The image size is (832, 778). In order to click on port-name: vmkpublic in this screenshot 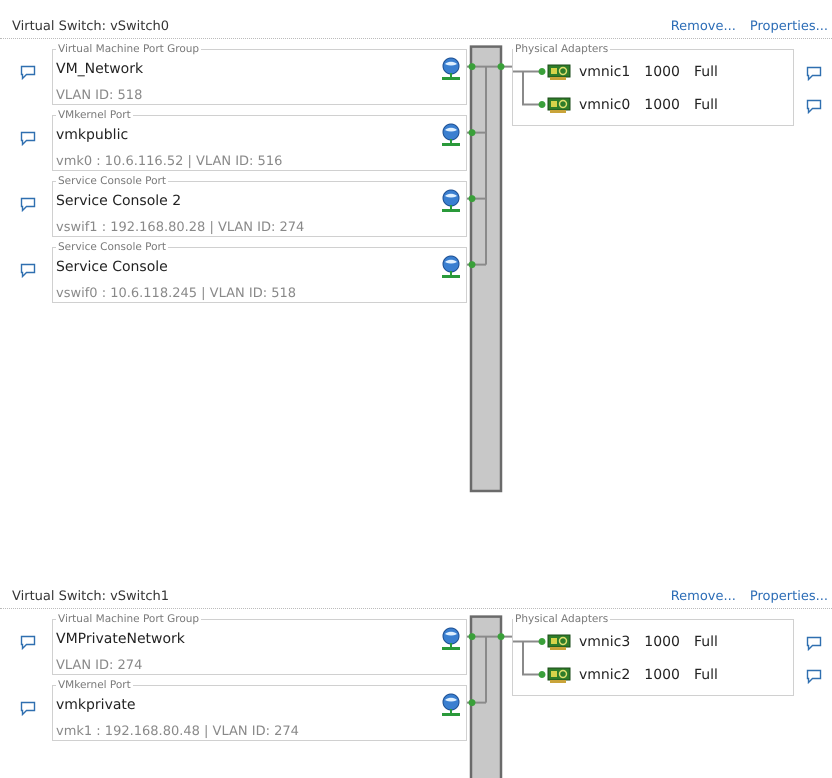, I will do `click(92, 135)`.